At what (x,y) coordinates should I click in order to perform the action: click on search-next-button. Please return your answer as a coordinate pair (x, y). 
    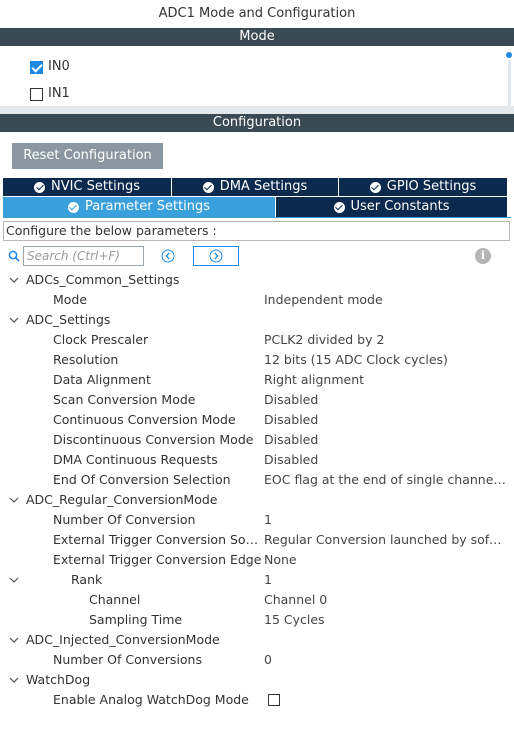
    Looking at the image, I should click on (216, 256).